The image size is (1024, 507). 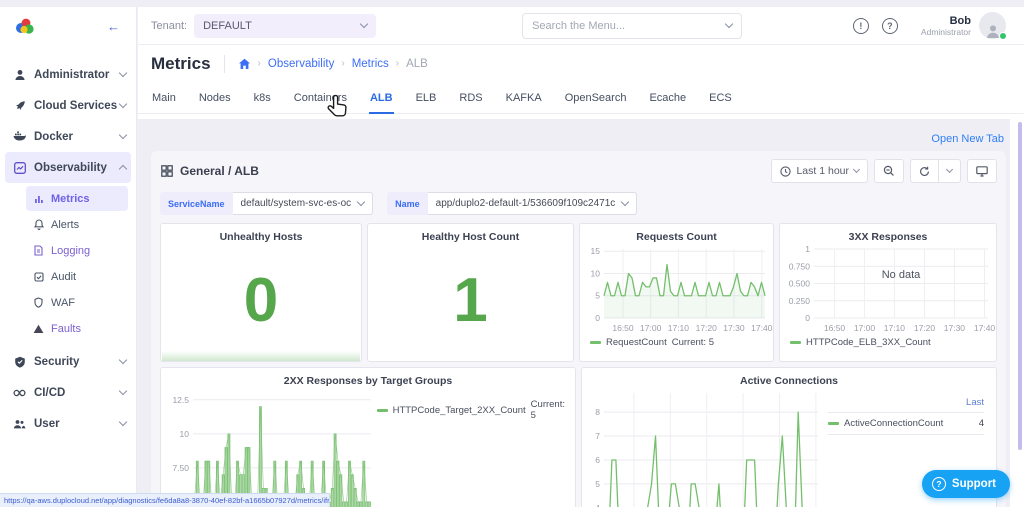 What do you see at coordinates (19, 105) in the screenshot?
I see `rocket-icon` at bounding box center [19, 105].